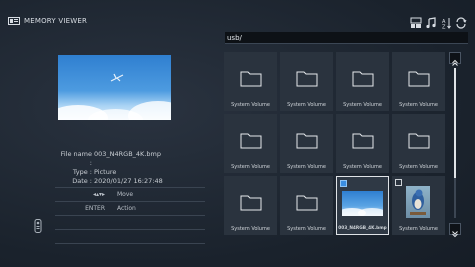 The image size is (475, 267). I want to click on type-label: Type :, so click(82, 172).